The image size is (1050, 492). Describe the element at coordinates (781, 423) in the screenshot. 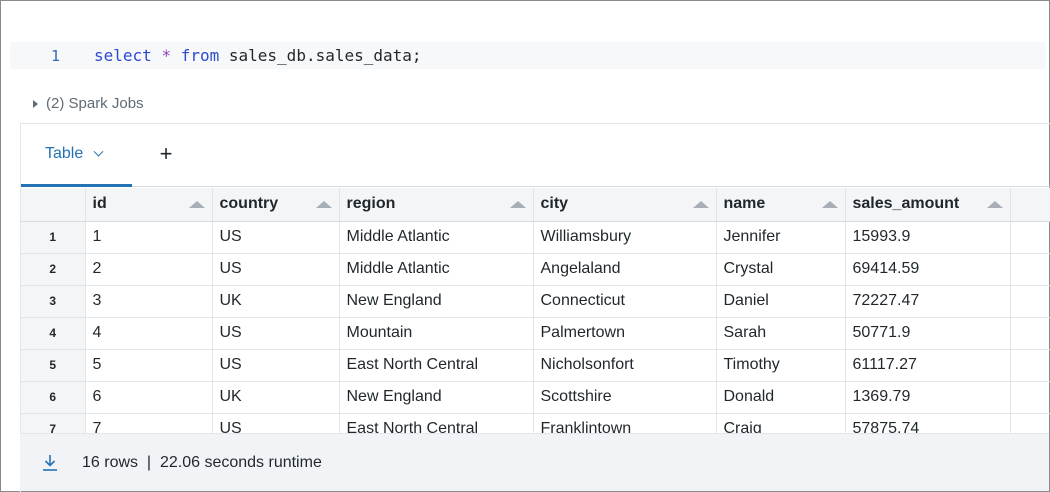

I see `table-cell-name: Craig` at that location.